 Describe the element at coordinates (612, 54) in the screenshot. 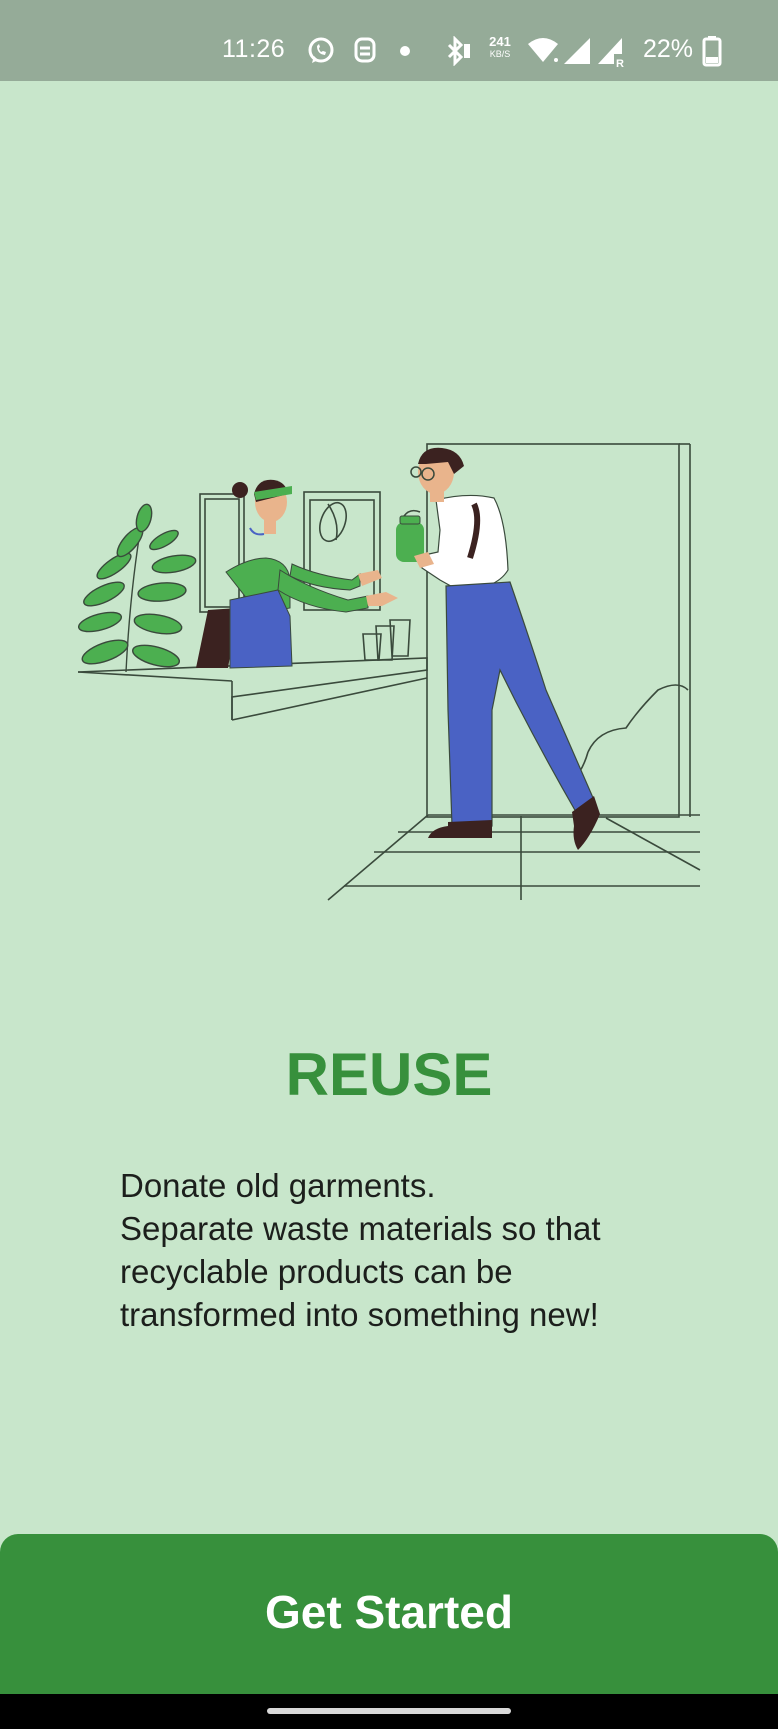

I see `signal-roaming-icon: R` at that location.